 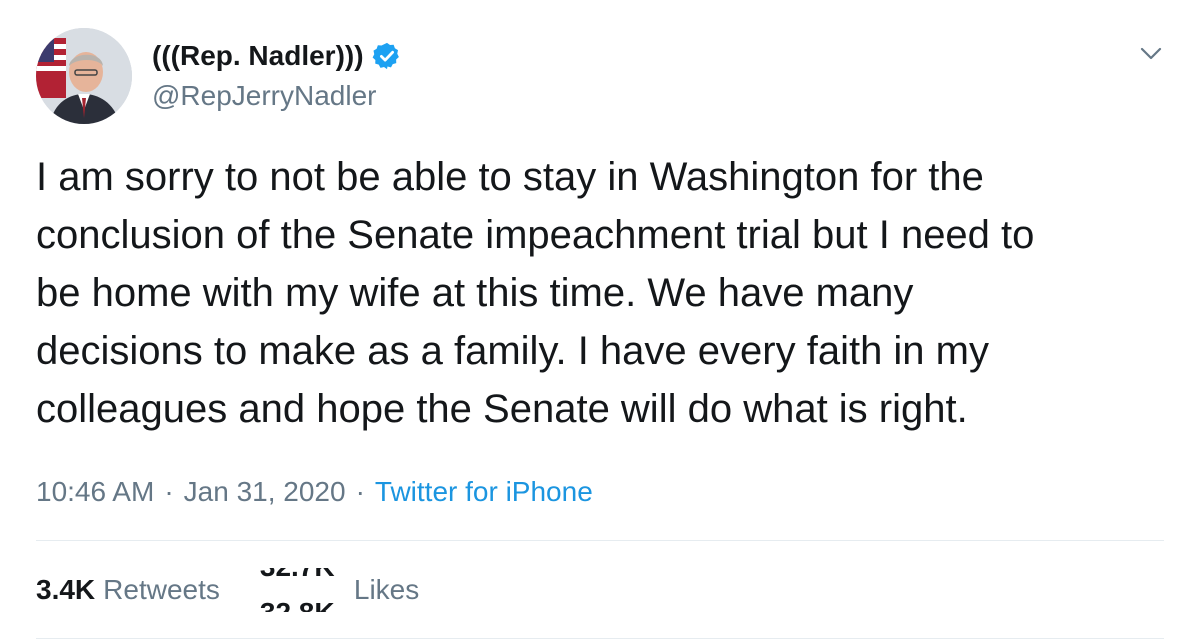 What do you see at coordinates (265, 491) in the screenshot?
I see `tweet-date: Jan 31, 2020` at bounding box center [265, 491].